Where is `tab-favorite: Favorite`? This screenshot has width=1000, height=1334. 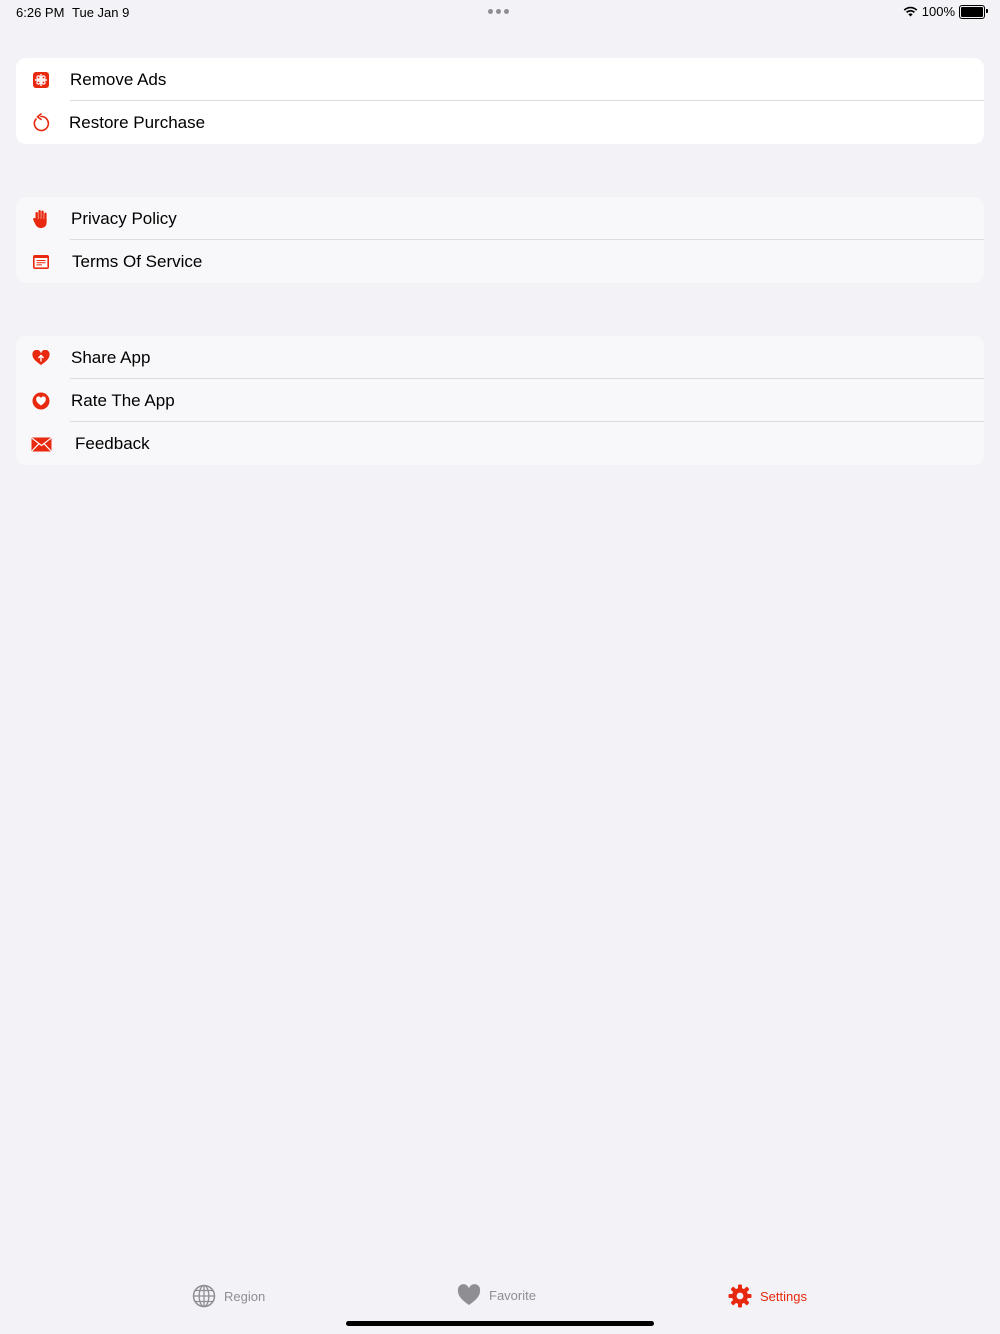
tab-favorite: Favorite is located at coordinates (496, 1295).